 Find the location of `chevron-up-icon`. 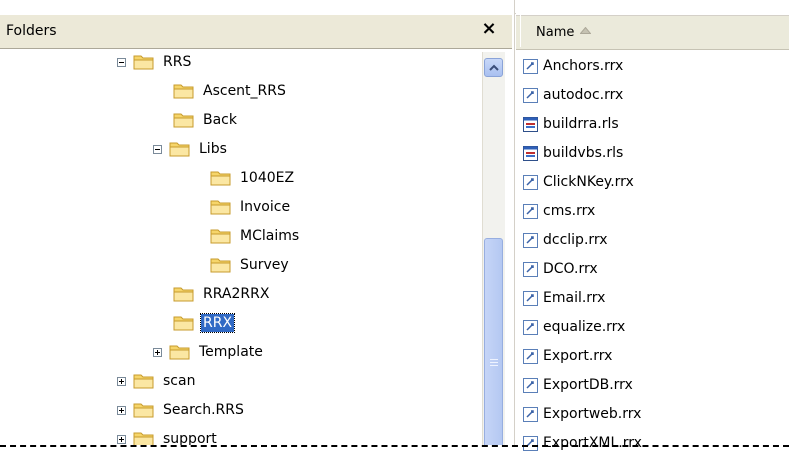

chevron-up-icon is located at coordinates (494, 67).